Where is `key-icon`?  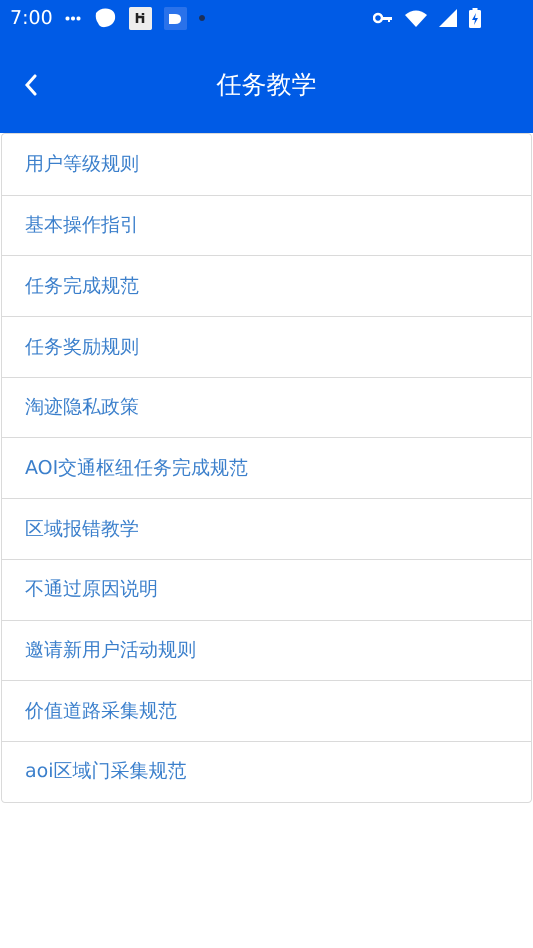 key-icon is located at coordinates (383, 18).